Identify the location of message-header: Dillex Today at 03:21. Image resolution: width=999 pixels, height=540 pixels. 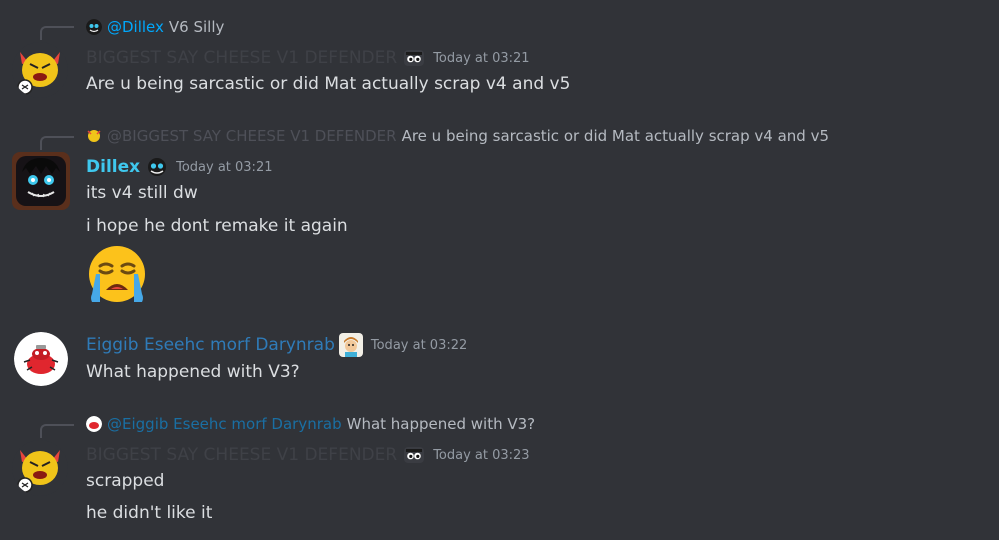
(179, 167).